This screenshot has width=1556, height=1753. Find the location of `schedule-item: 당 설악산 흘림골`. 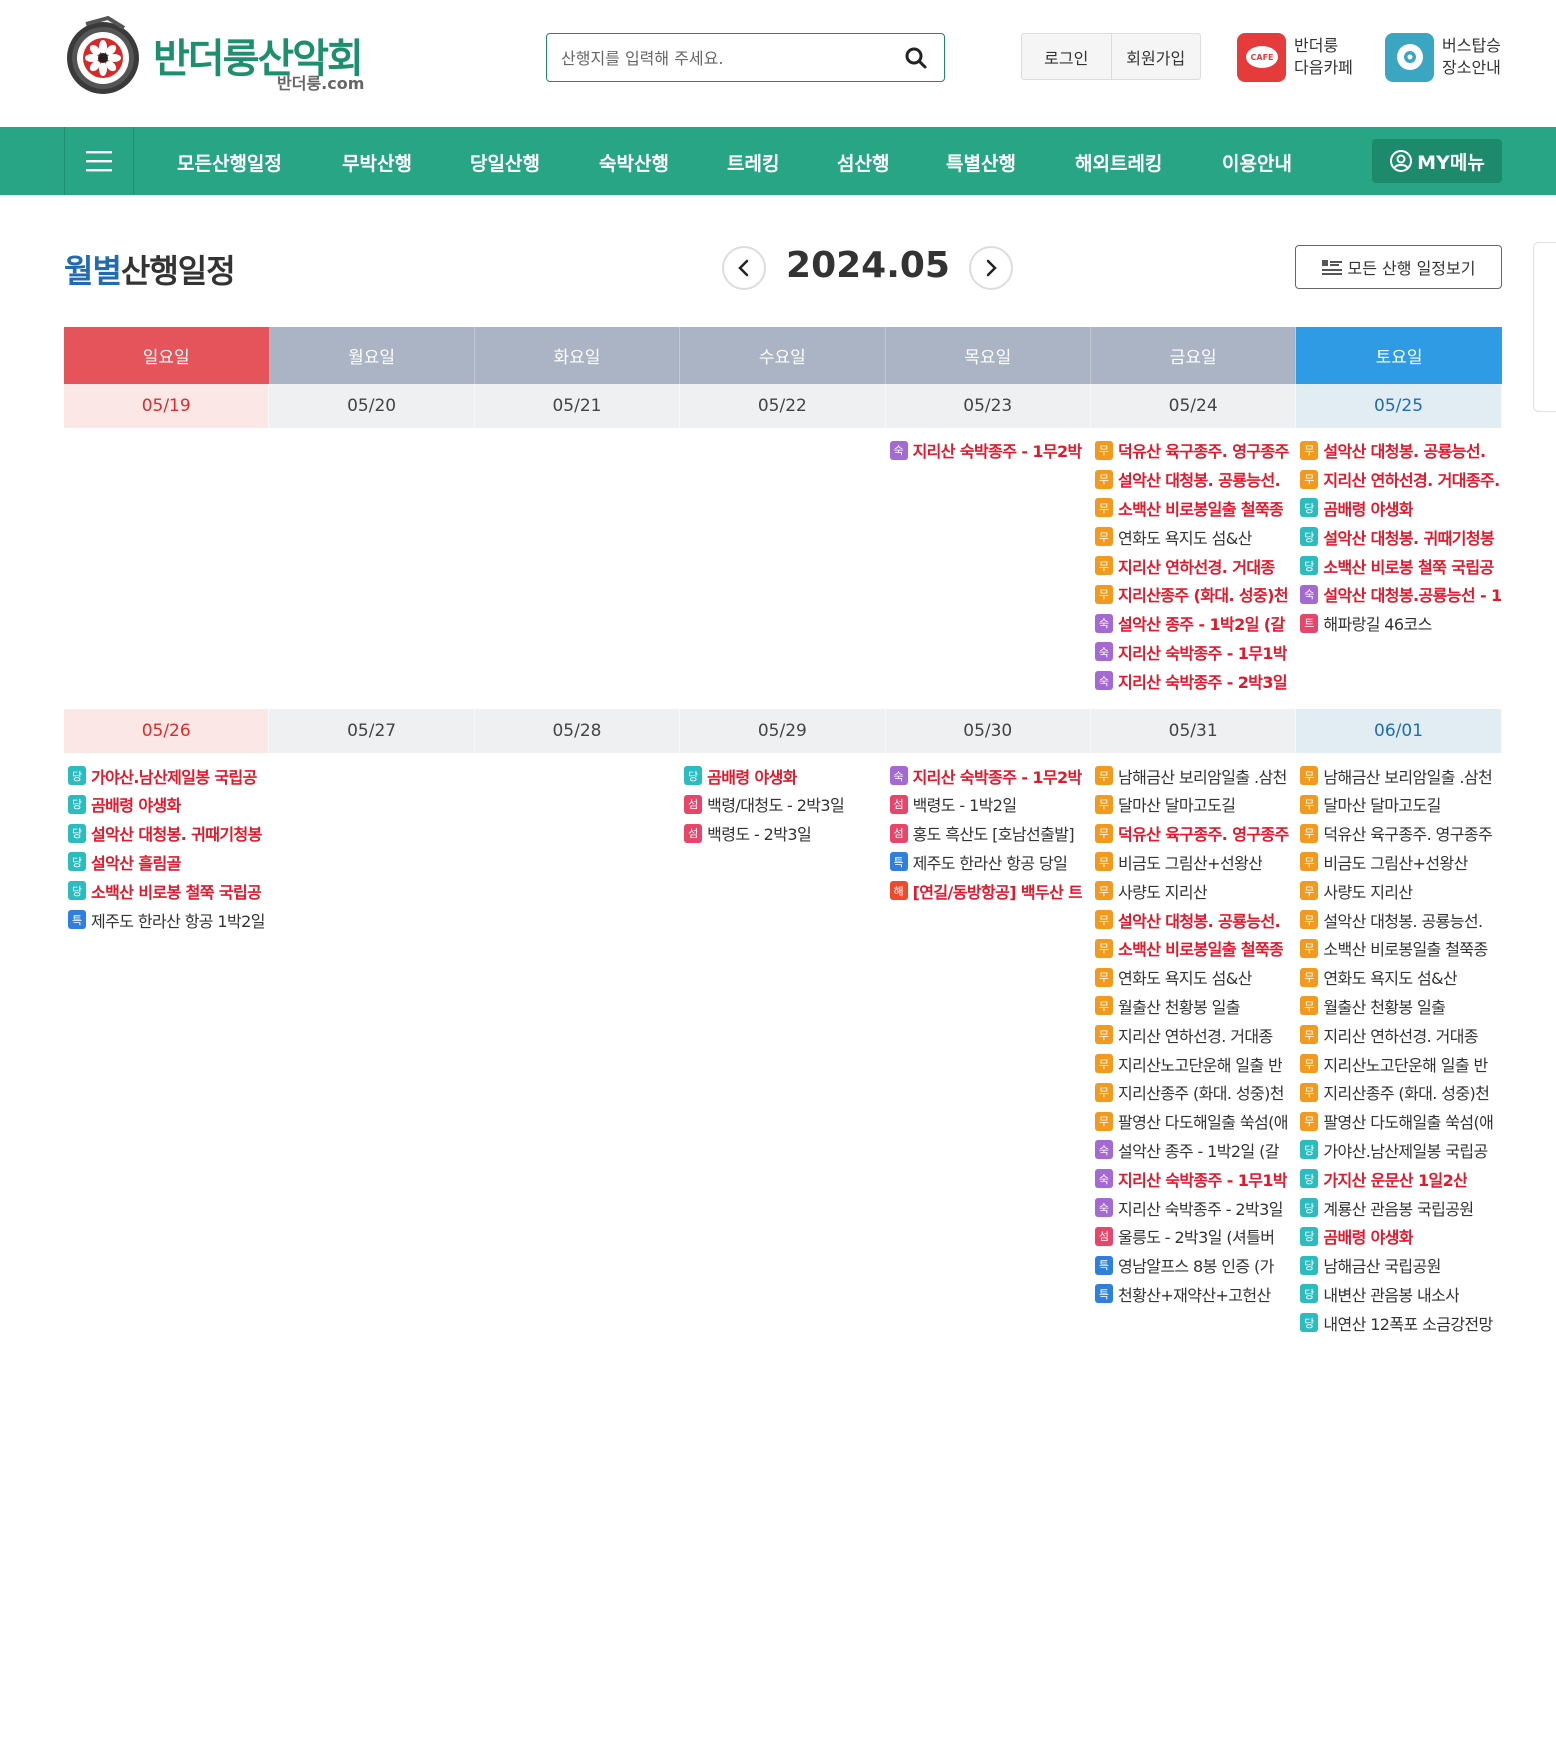

schedule-item: 당 설악산 흘림골 is located at coordinates (166, 862).